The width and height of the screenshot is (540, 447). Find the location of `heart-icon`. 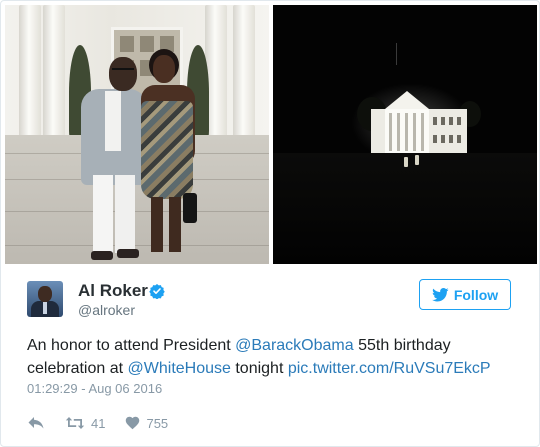

heart-icon is located at coordinates (133, 423).